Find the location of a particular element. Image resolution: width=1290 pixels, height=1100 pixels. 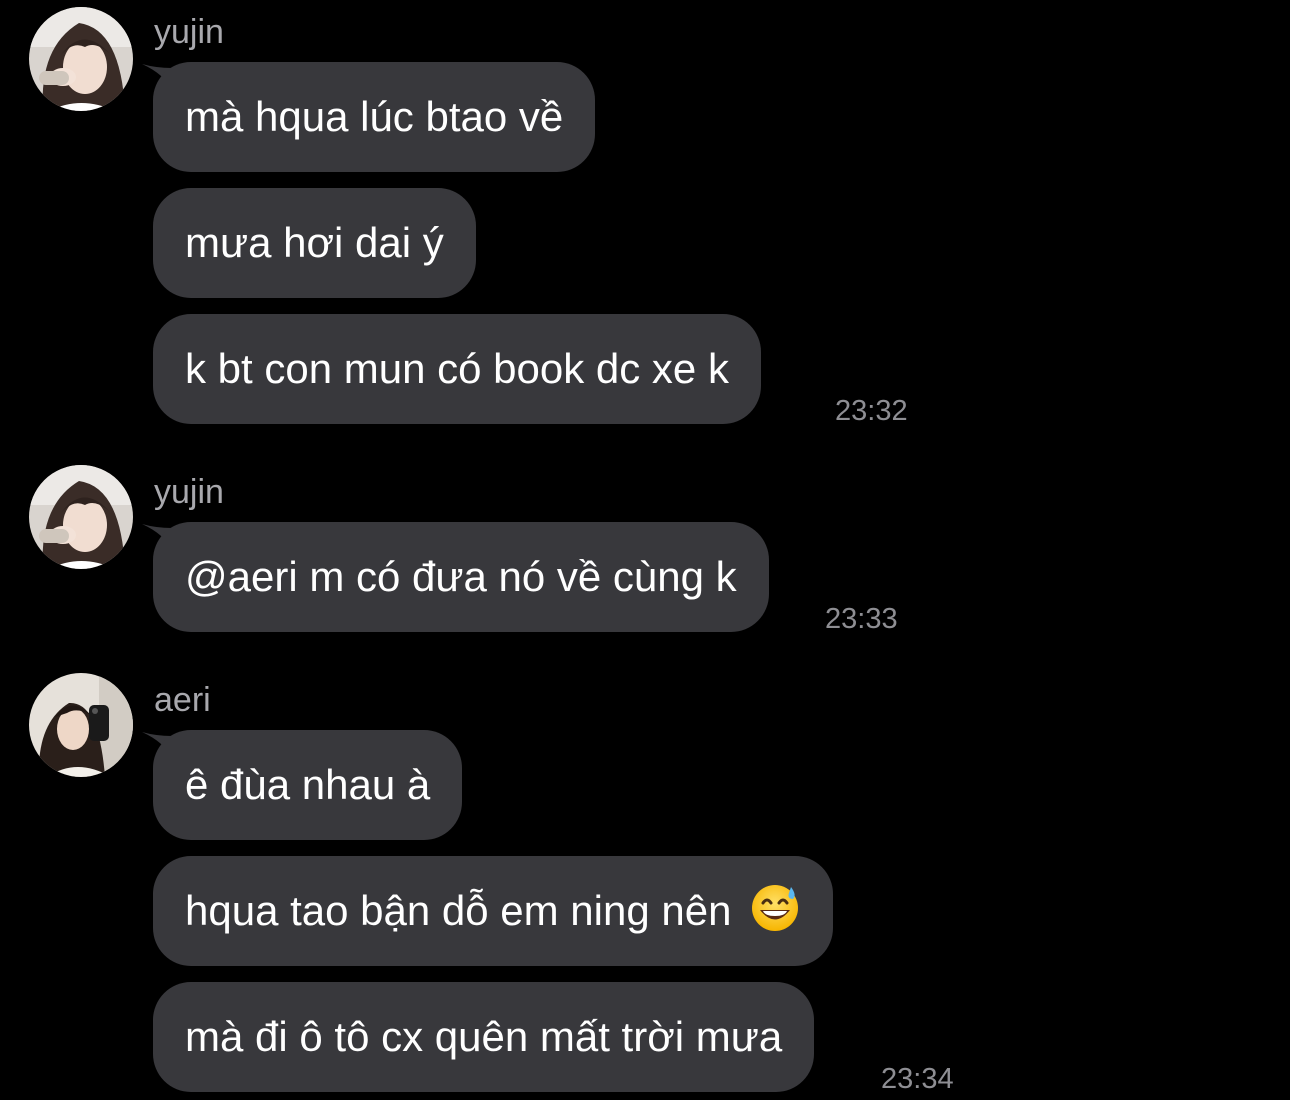

message-bubble: mưa hơi dai ý is located at coordinates (314, 243).